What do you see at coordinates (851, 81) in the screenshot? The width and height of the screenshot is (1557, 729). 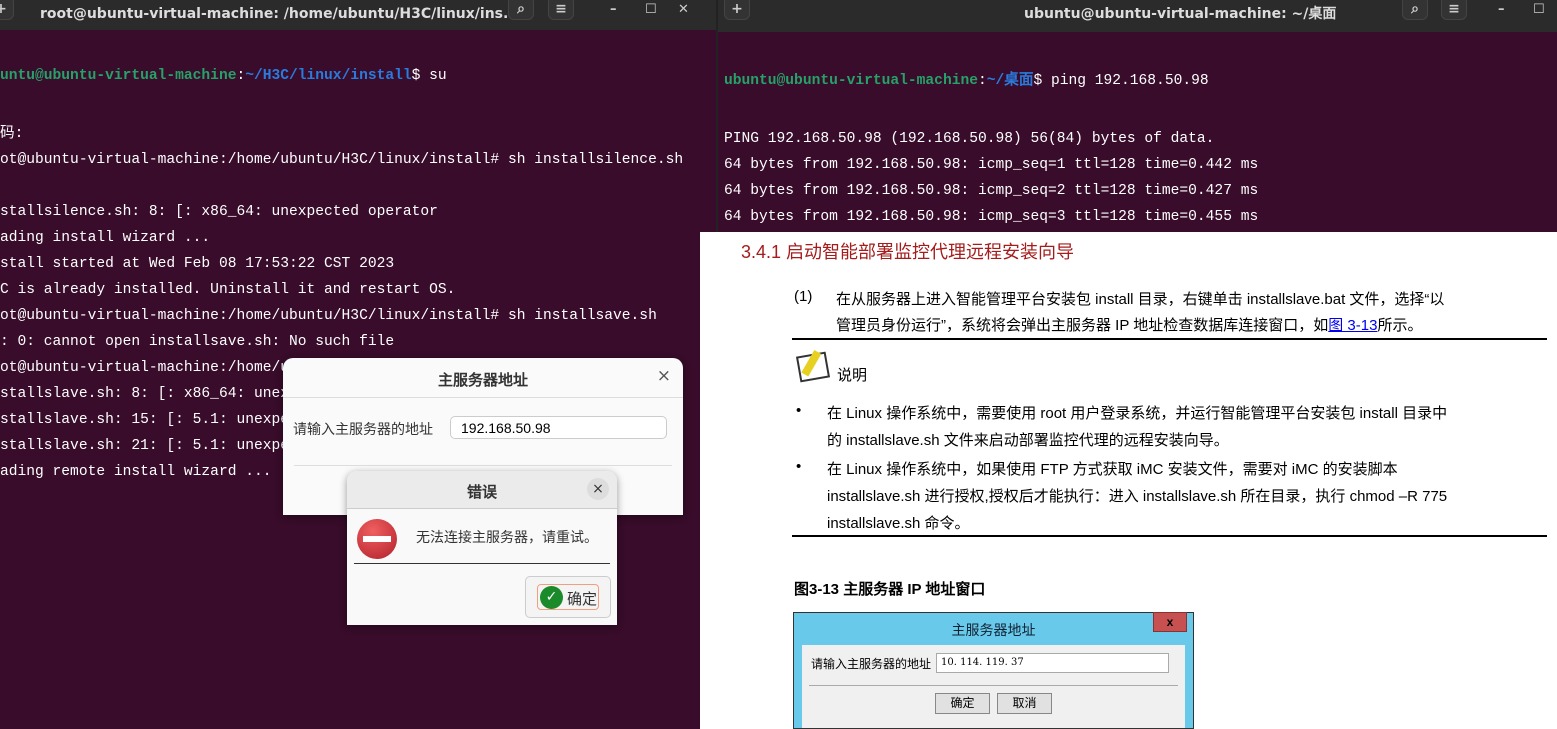 I see `prompt-user: ubuntu@ubuntu-virtual-machine` at bounding box center [851, 81].